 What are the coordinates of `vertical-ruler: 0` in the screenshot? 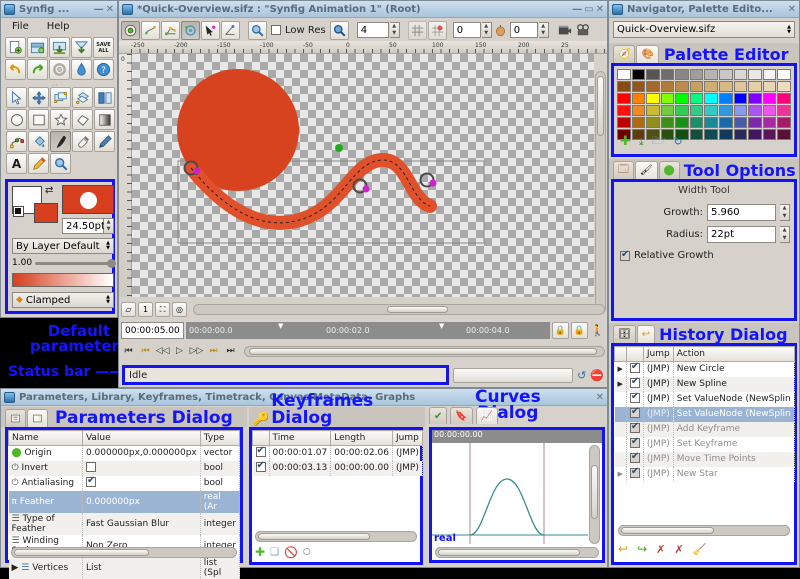 It's located at (125, 175).